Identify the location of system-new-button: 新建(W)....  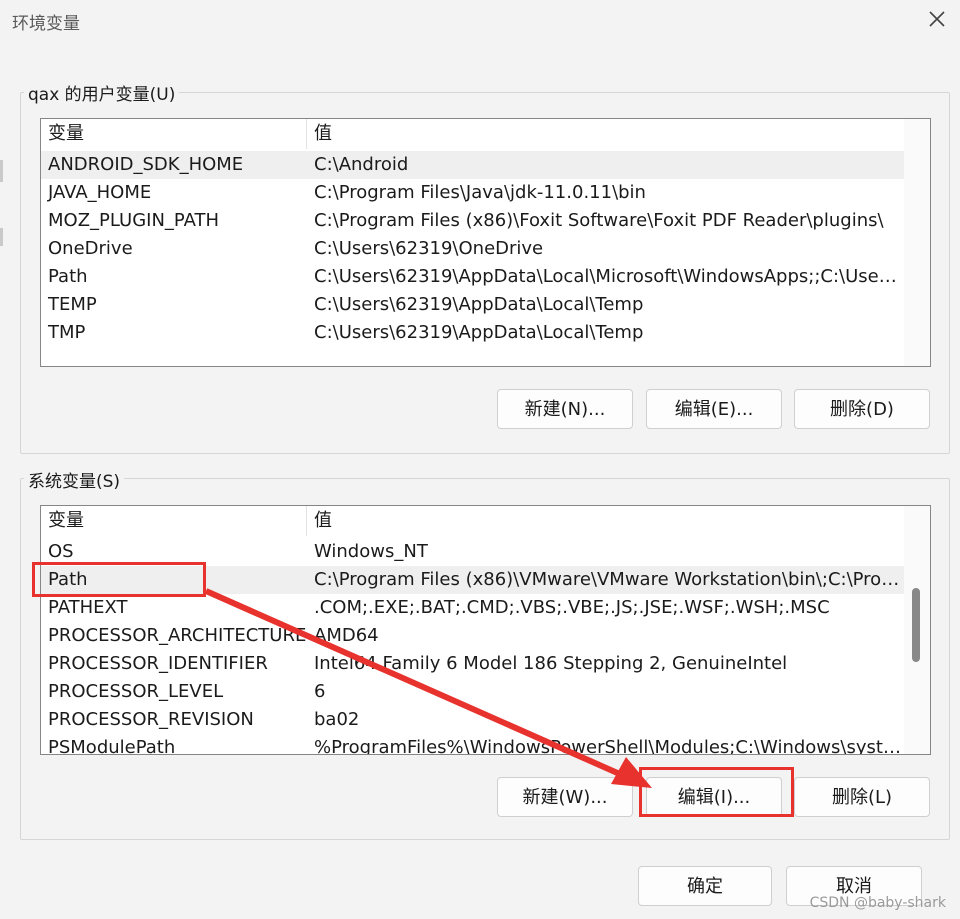
(565, 797).